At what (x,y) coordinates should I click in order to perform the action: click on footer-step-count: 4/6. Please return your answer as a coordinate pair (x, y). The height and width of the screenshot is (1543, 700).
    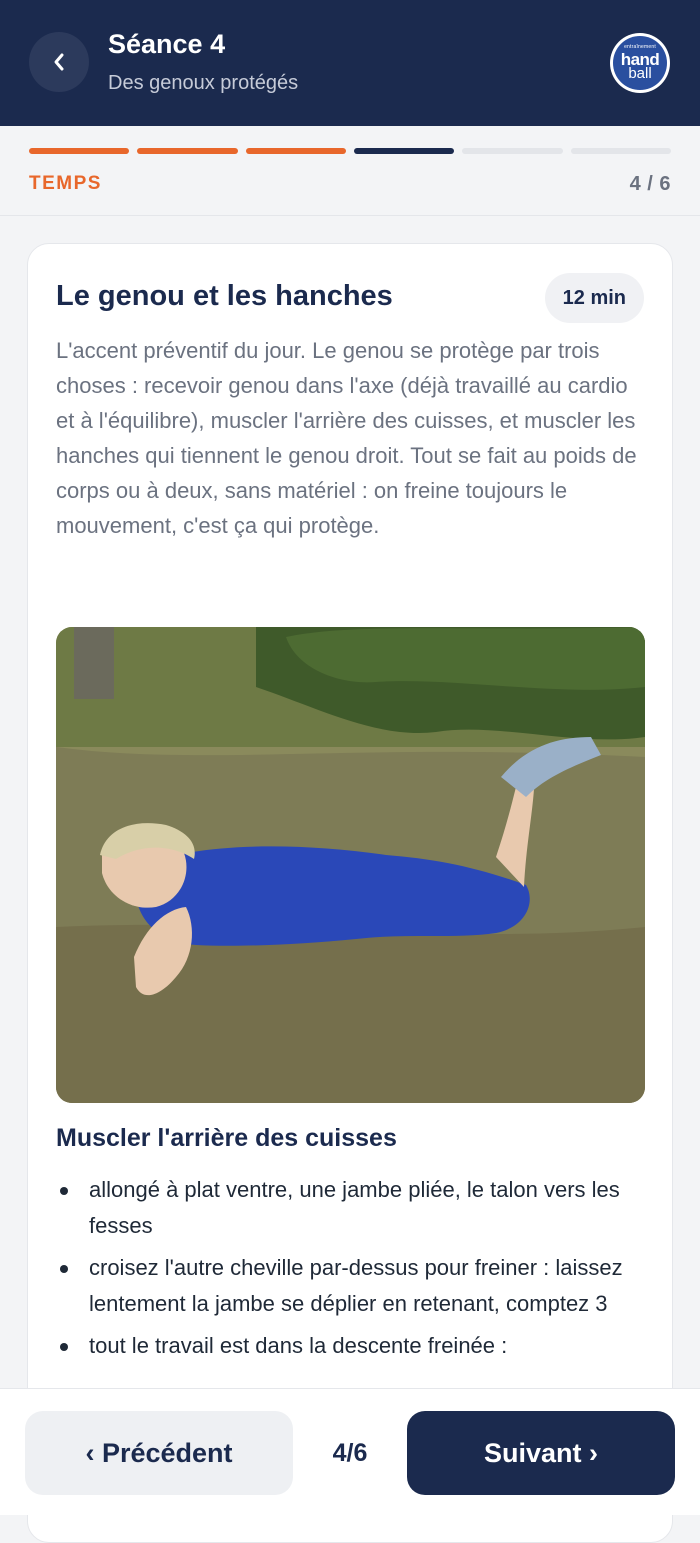
    Looking at the image, I should click on (350, 1452).